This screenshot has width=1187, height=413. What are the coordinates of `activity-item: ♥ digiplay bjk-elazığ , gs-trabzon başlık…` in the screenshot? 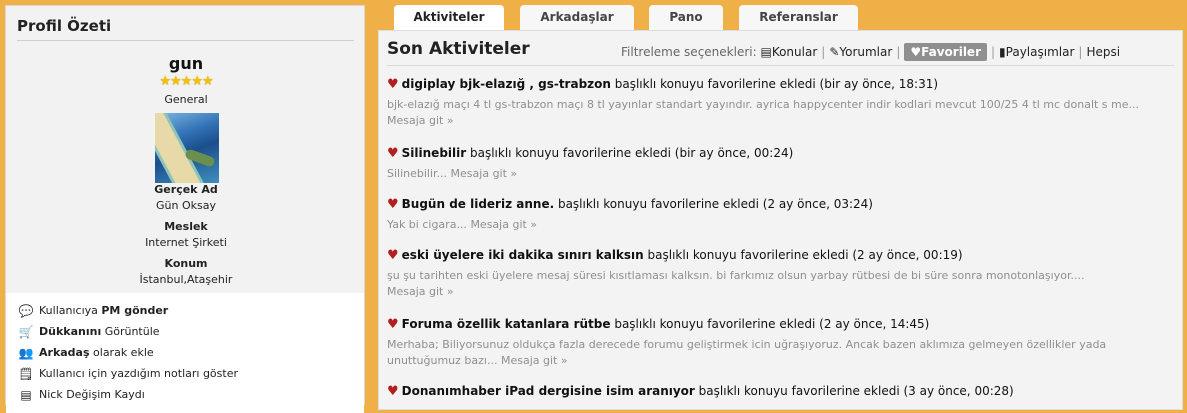 It's located at (782, 103).